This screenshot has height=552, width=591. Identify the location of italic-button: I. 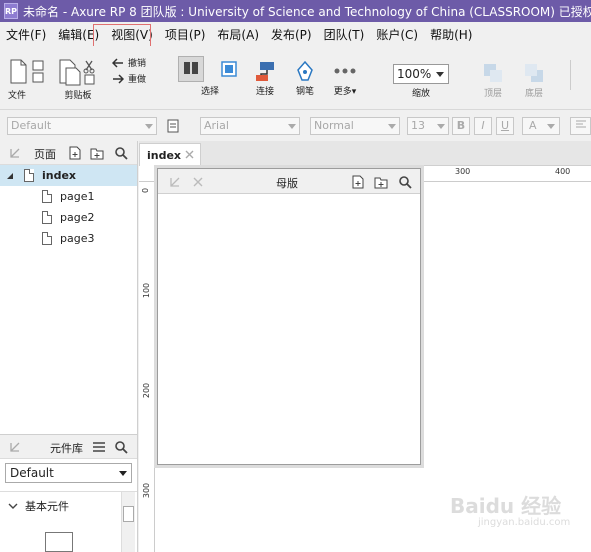
(483, 126).